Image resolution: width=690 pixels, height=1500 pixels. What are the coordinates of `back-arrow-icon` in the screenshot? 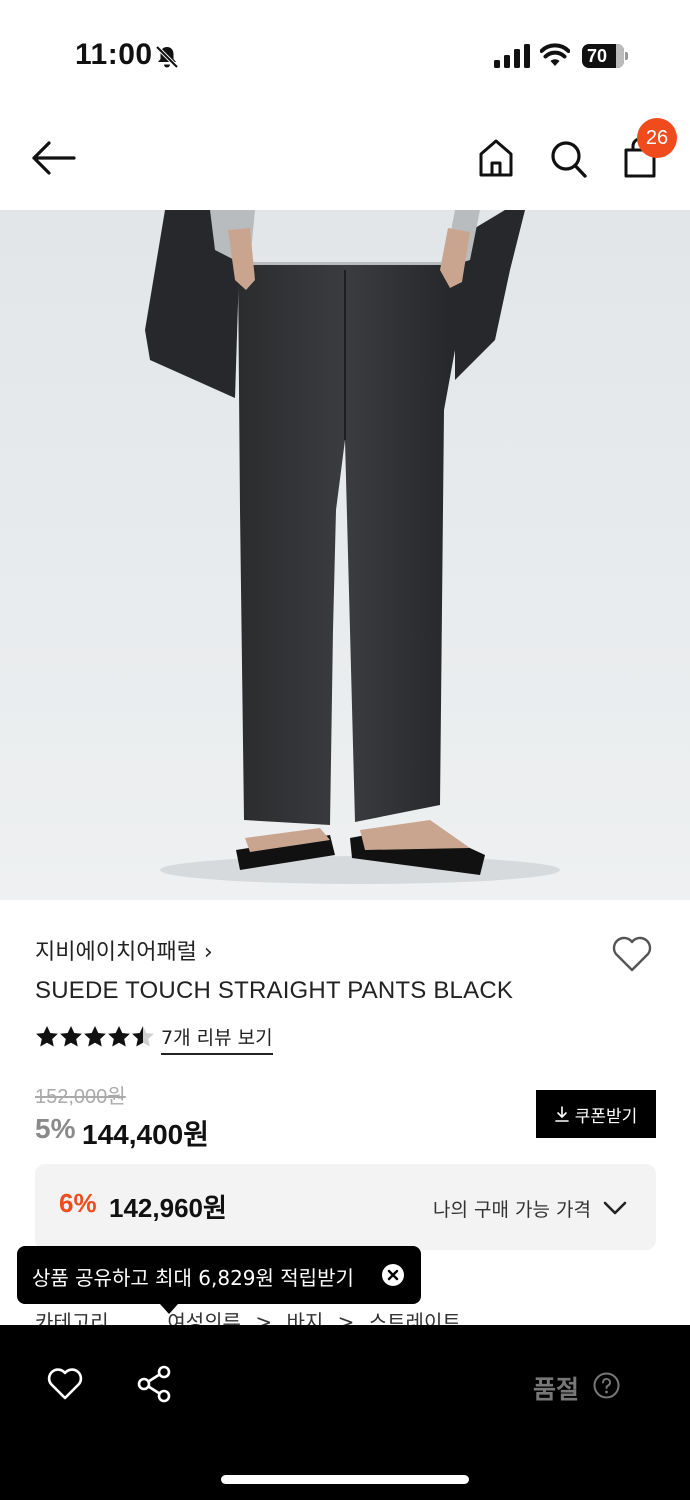 It's located at (54, 158).